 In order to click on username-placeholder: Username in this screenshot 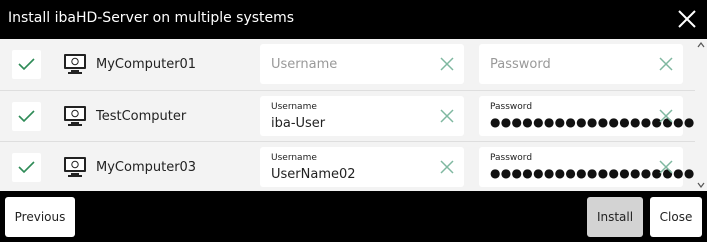, I will do `click(304, 64)`.